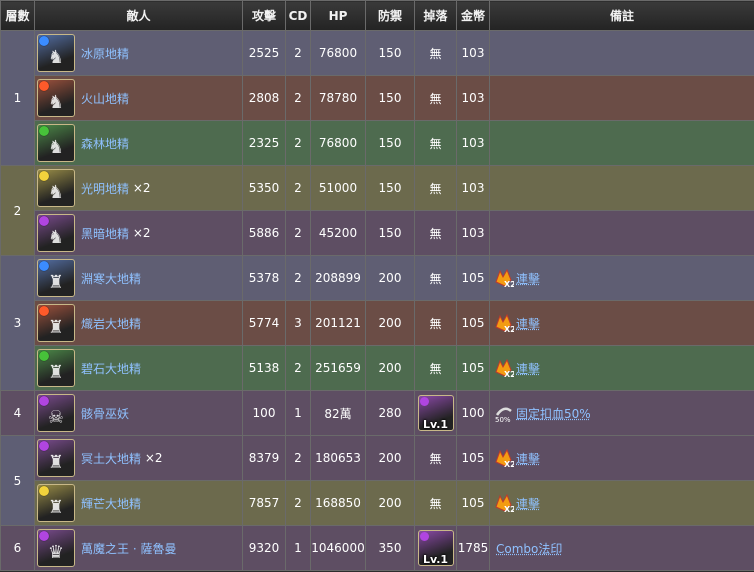 The image size is (754, 572). What do you see at coordinates (264, 548) in the screenshot?
I see `attack-cell: 9320` at bounding box center [264, 548].